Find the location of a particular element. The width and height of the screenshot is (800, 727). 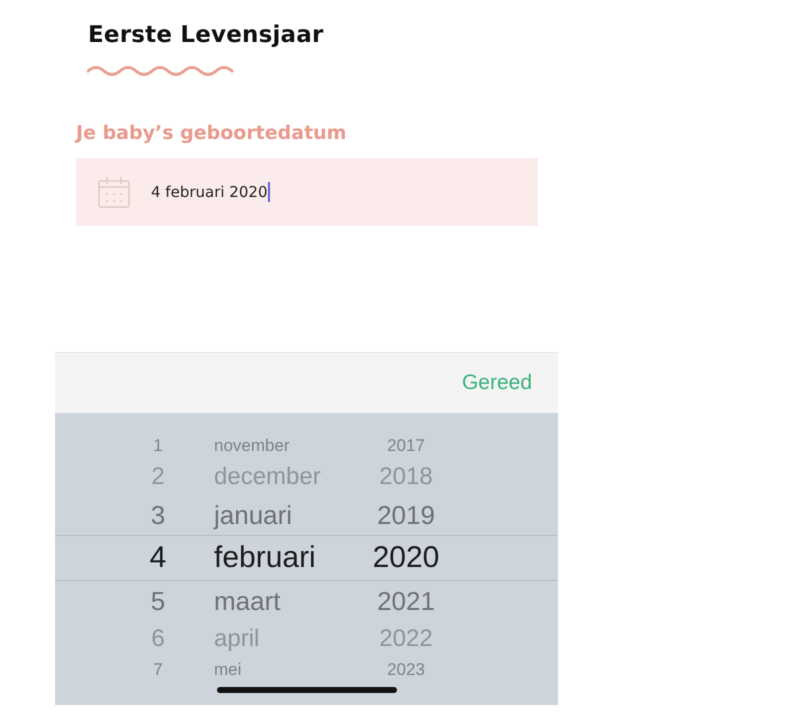

calendar-icon is located at coordinates (114, 192).